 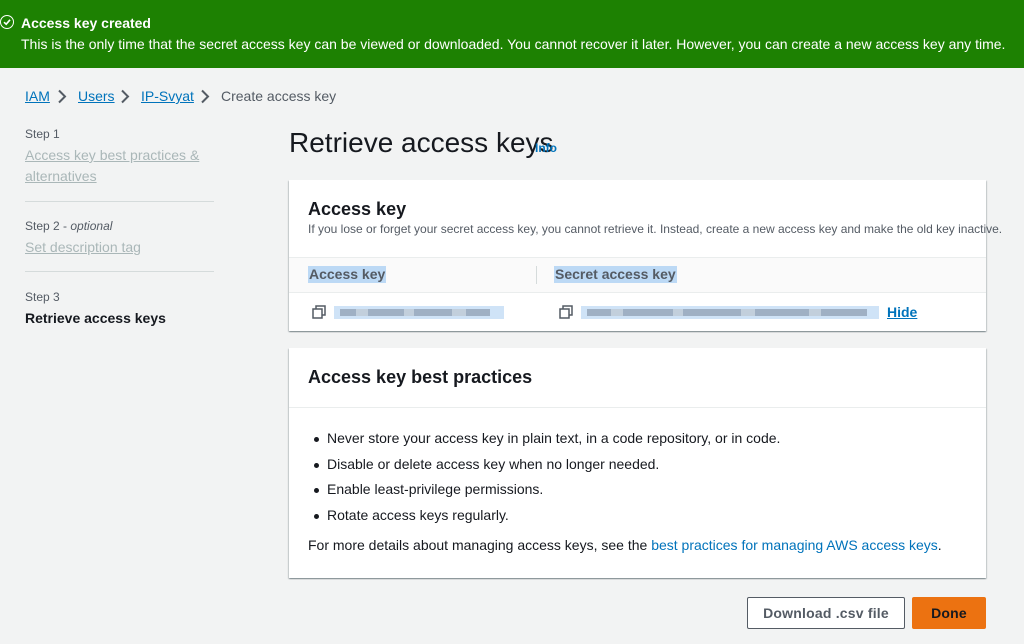 I want to click on panel-divider, so click(x=637, y=407).